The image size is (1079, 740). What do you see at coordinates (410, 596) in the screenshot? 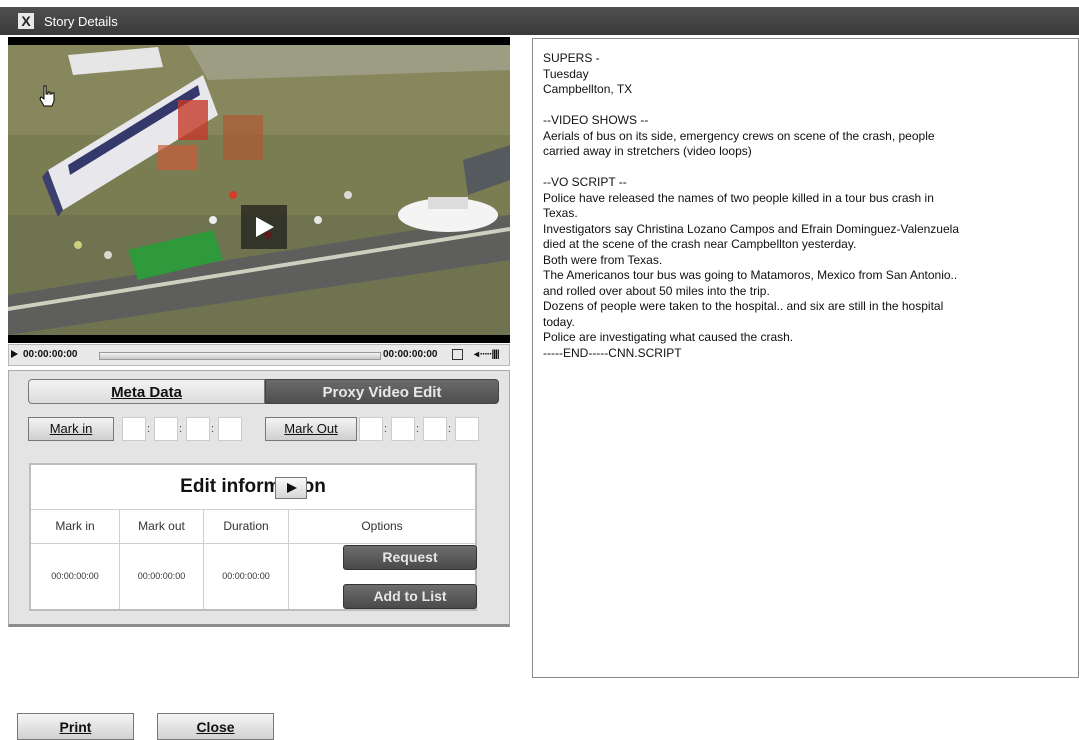
I see `add-to-list-button: Add to List` at bounding box center [410, 596].